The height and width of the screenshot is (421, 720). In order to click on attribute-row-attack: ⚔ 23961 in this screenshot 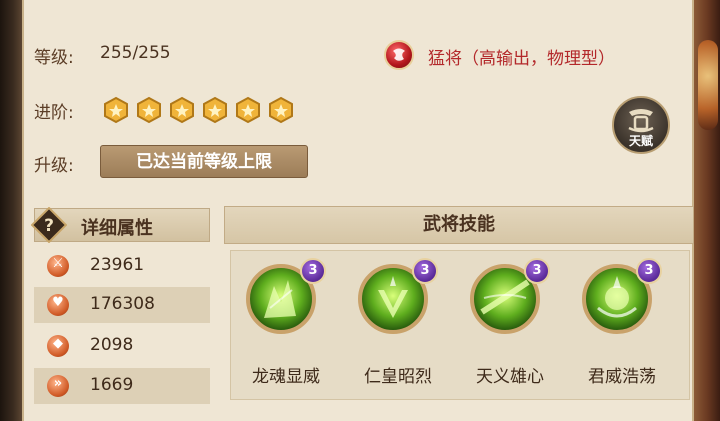, I will do `click(122, 266)`.